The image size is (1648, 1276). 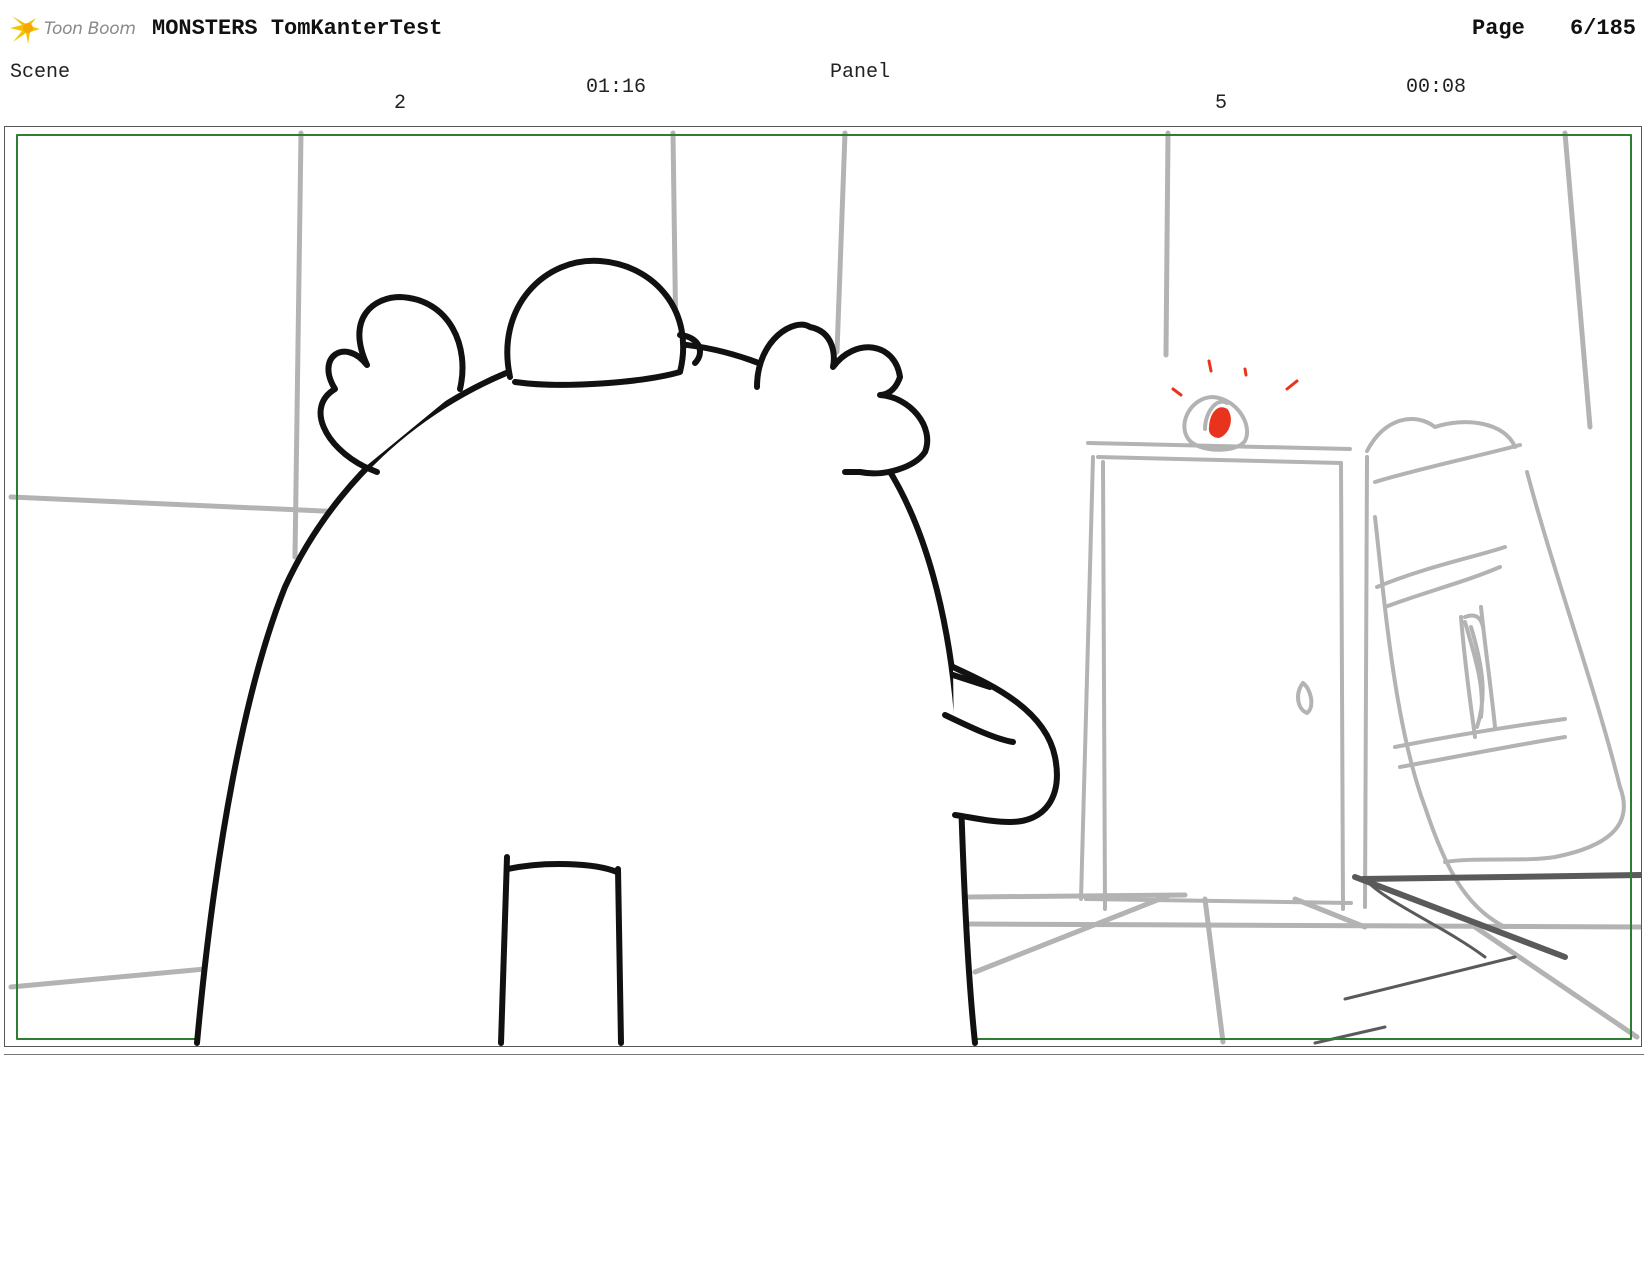 What do you see at coordinates (860, 72) in the screenshot?
I see `panel-label: Panel` at bounding box center [860, 72].